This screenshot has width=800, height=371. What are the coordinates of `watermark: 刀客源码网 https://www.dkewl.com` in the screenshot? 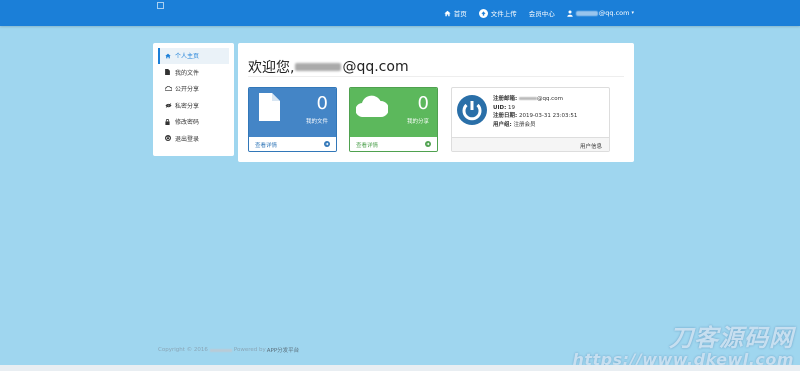 It's located at (683, 343).